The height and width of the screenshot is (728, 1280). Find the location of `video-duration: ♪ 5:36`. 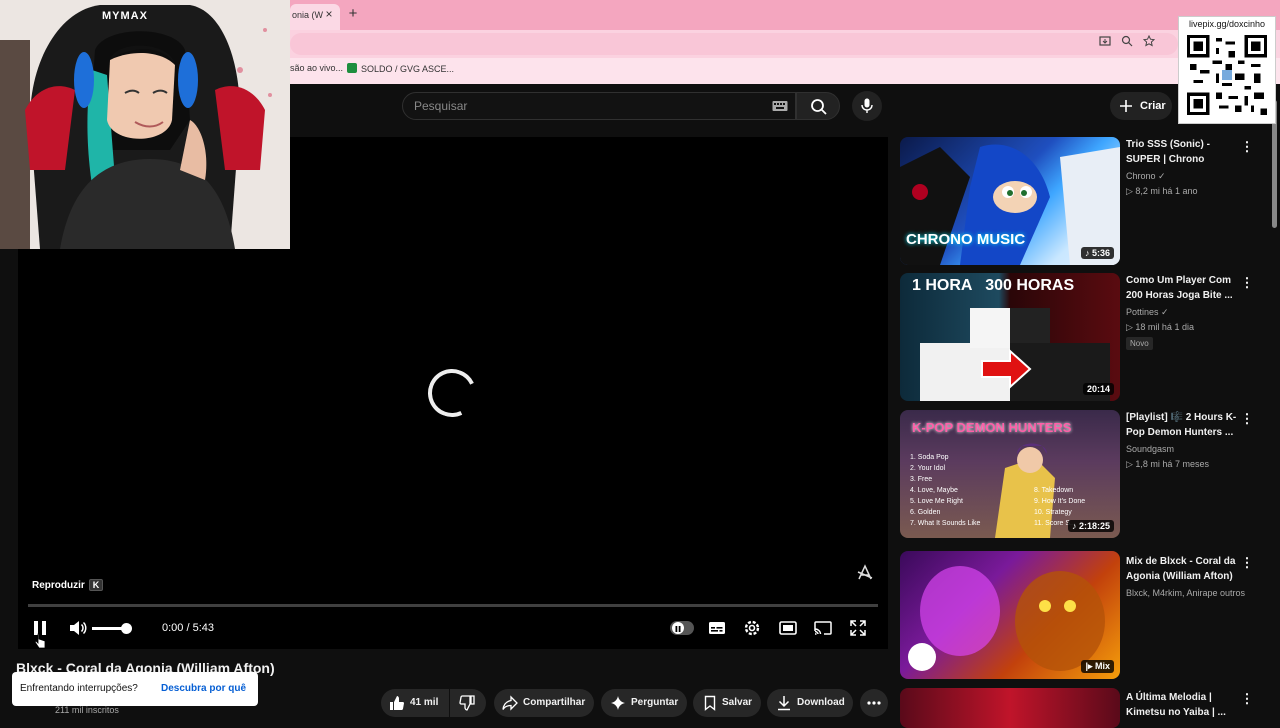

video-duration: ♪ 5:36 is located at coordinates (1097, 253).